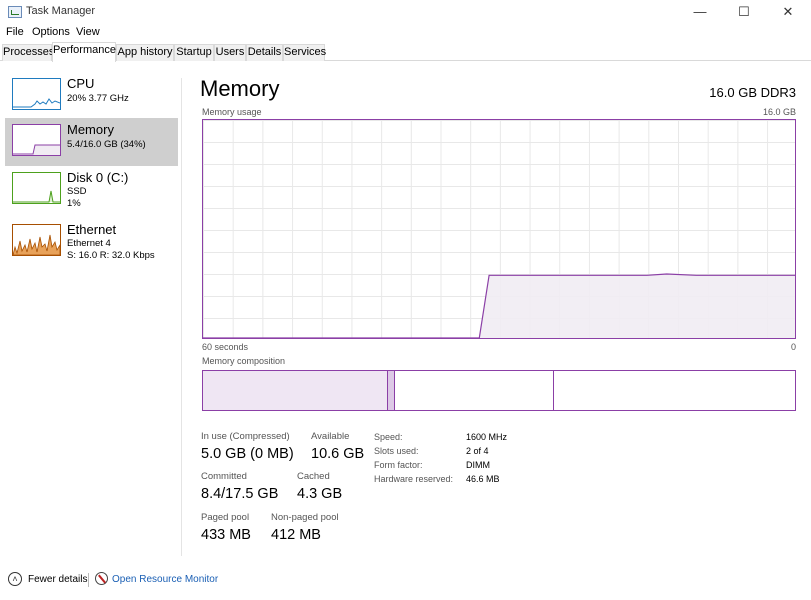  Describe the element at coordinates (296, 535) in the screenshot. I see `non-paged-pool-value: 412 MB` at that location.